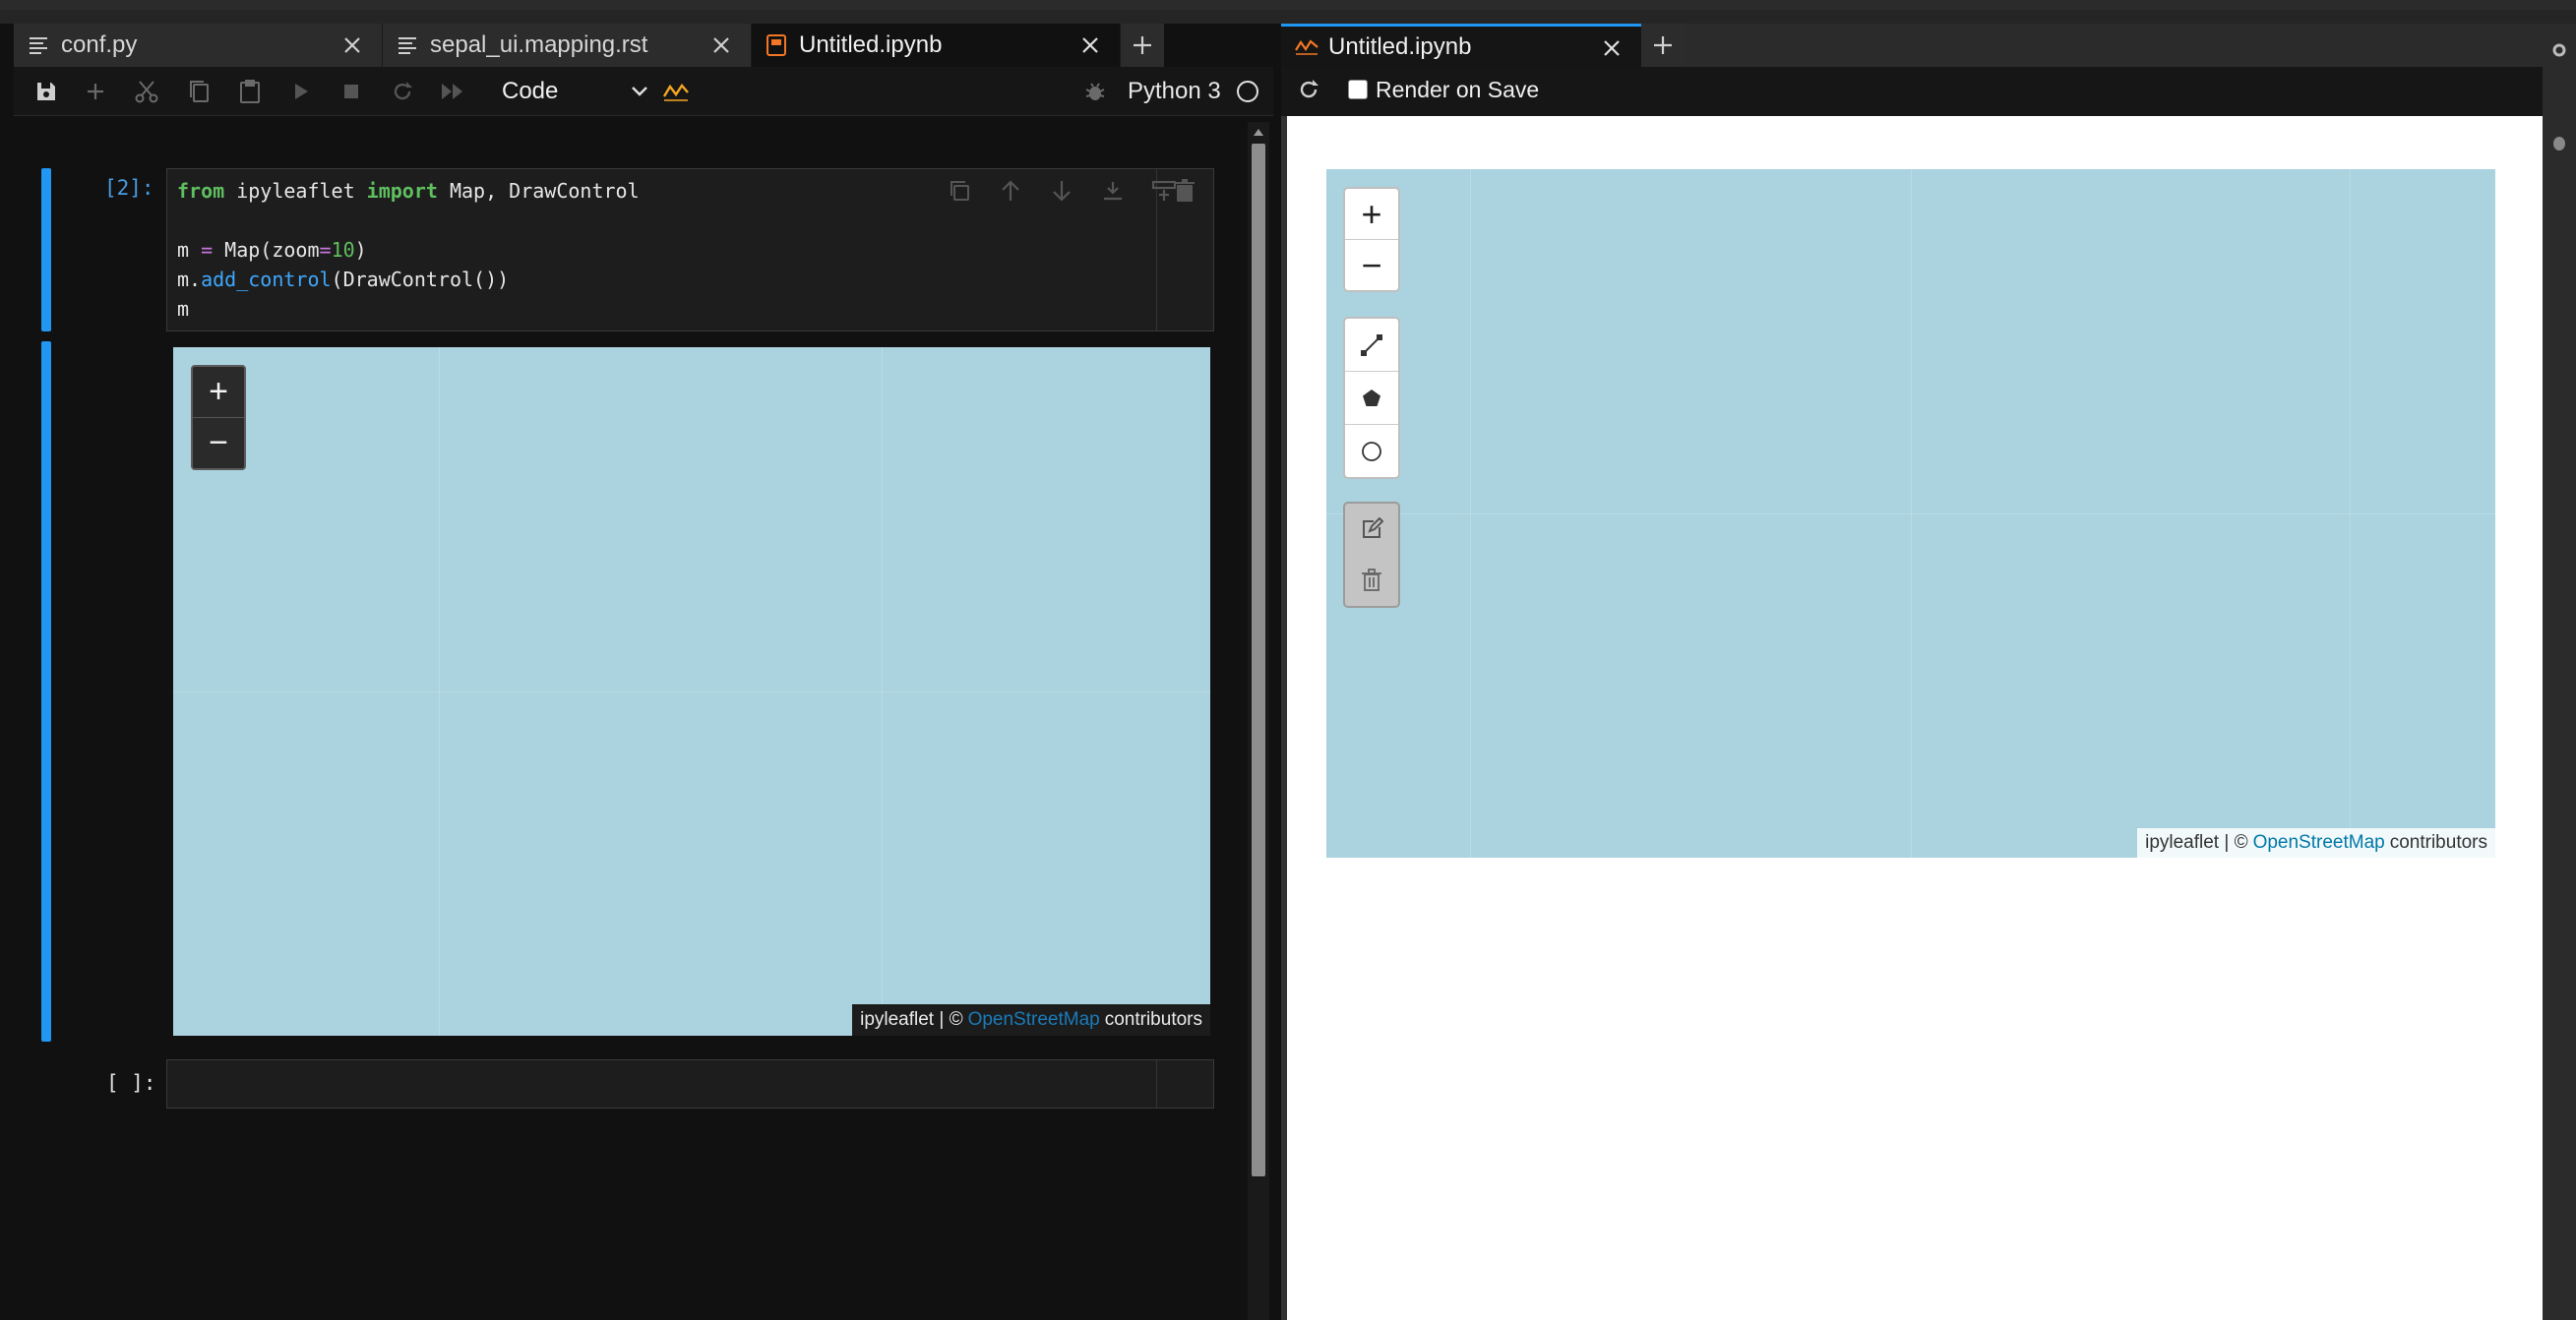 The image size is (2576, 1320). Describe the element at coordinates (2559, 672) in the screenshot. I see `right-sidebar` at that location.